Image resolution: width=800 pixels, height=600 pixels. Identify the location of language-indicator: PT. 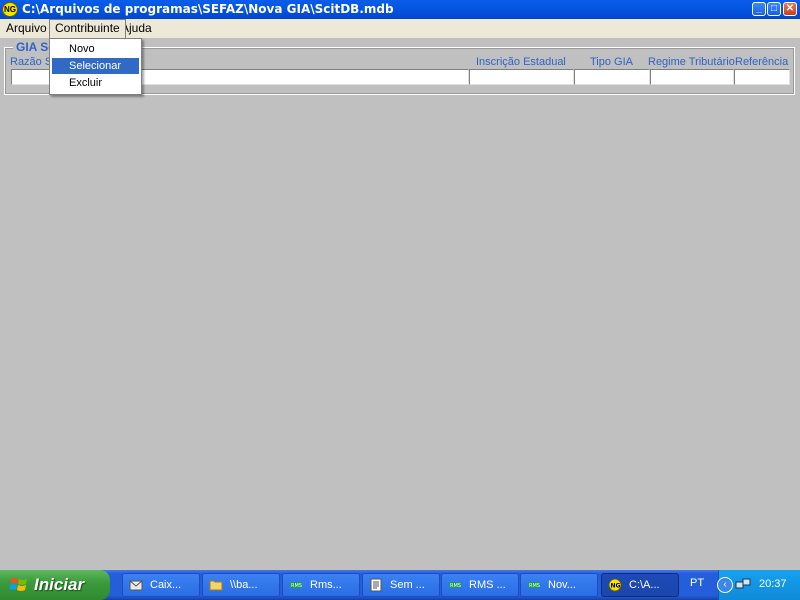
(697, 583).